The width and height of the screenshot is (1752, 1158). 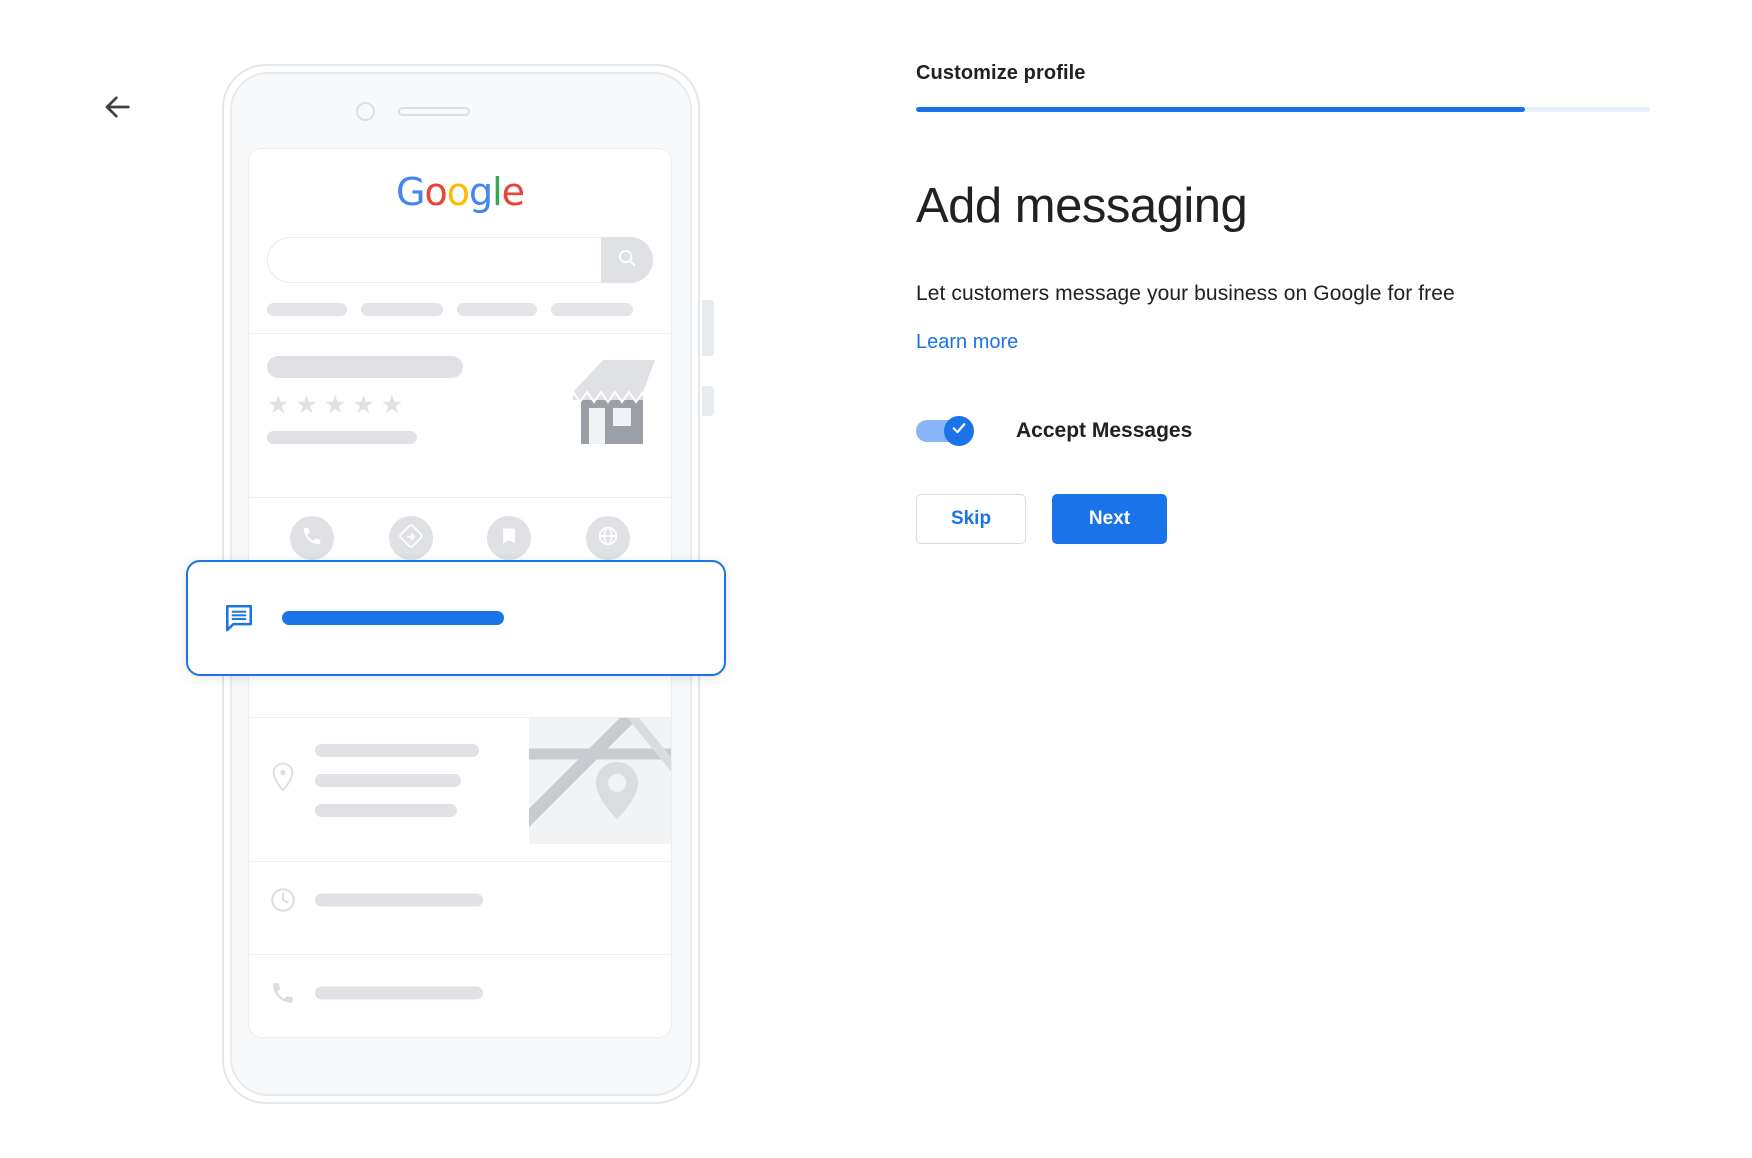 What do you see at coordinates (1286, 518) in the screenshot?
I see `action-button-row: Skip Next` at bounding box center [1286, 518].